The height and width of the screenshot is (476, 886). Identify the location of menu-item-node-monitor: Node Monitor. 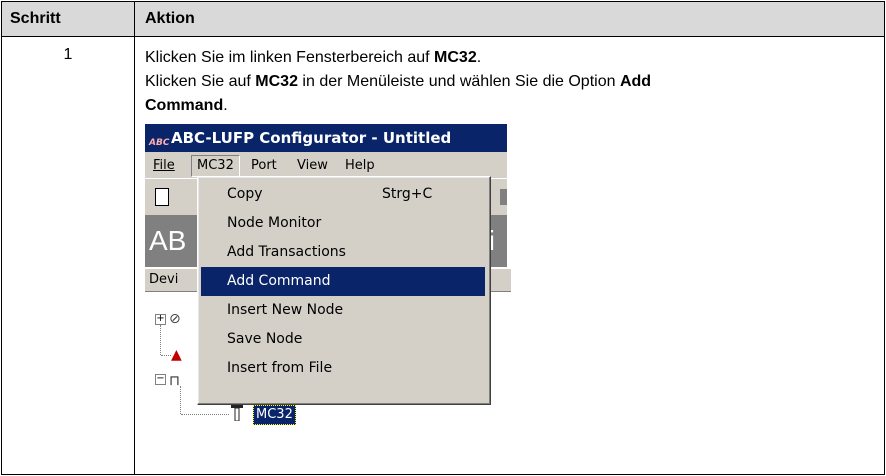
(343, 223).